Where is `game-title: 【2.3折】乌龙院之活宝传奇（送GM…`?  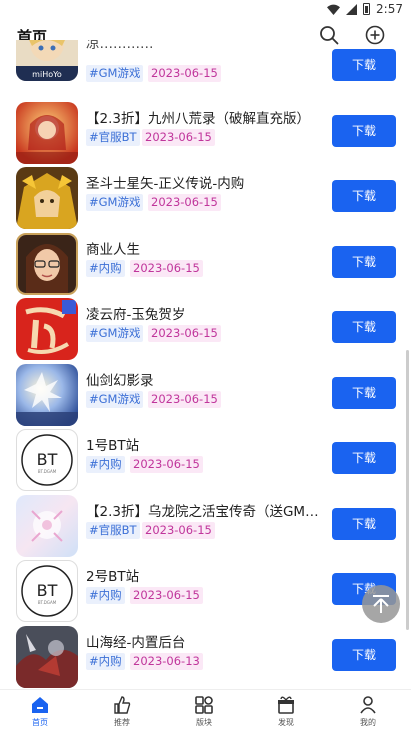 game-title: 【2.3折】乌龙院之活宝传奇（送GM… is located at coordinates (202, 512).